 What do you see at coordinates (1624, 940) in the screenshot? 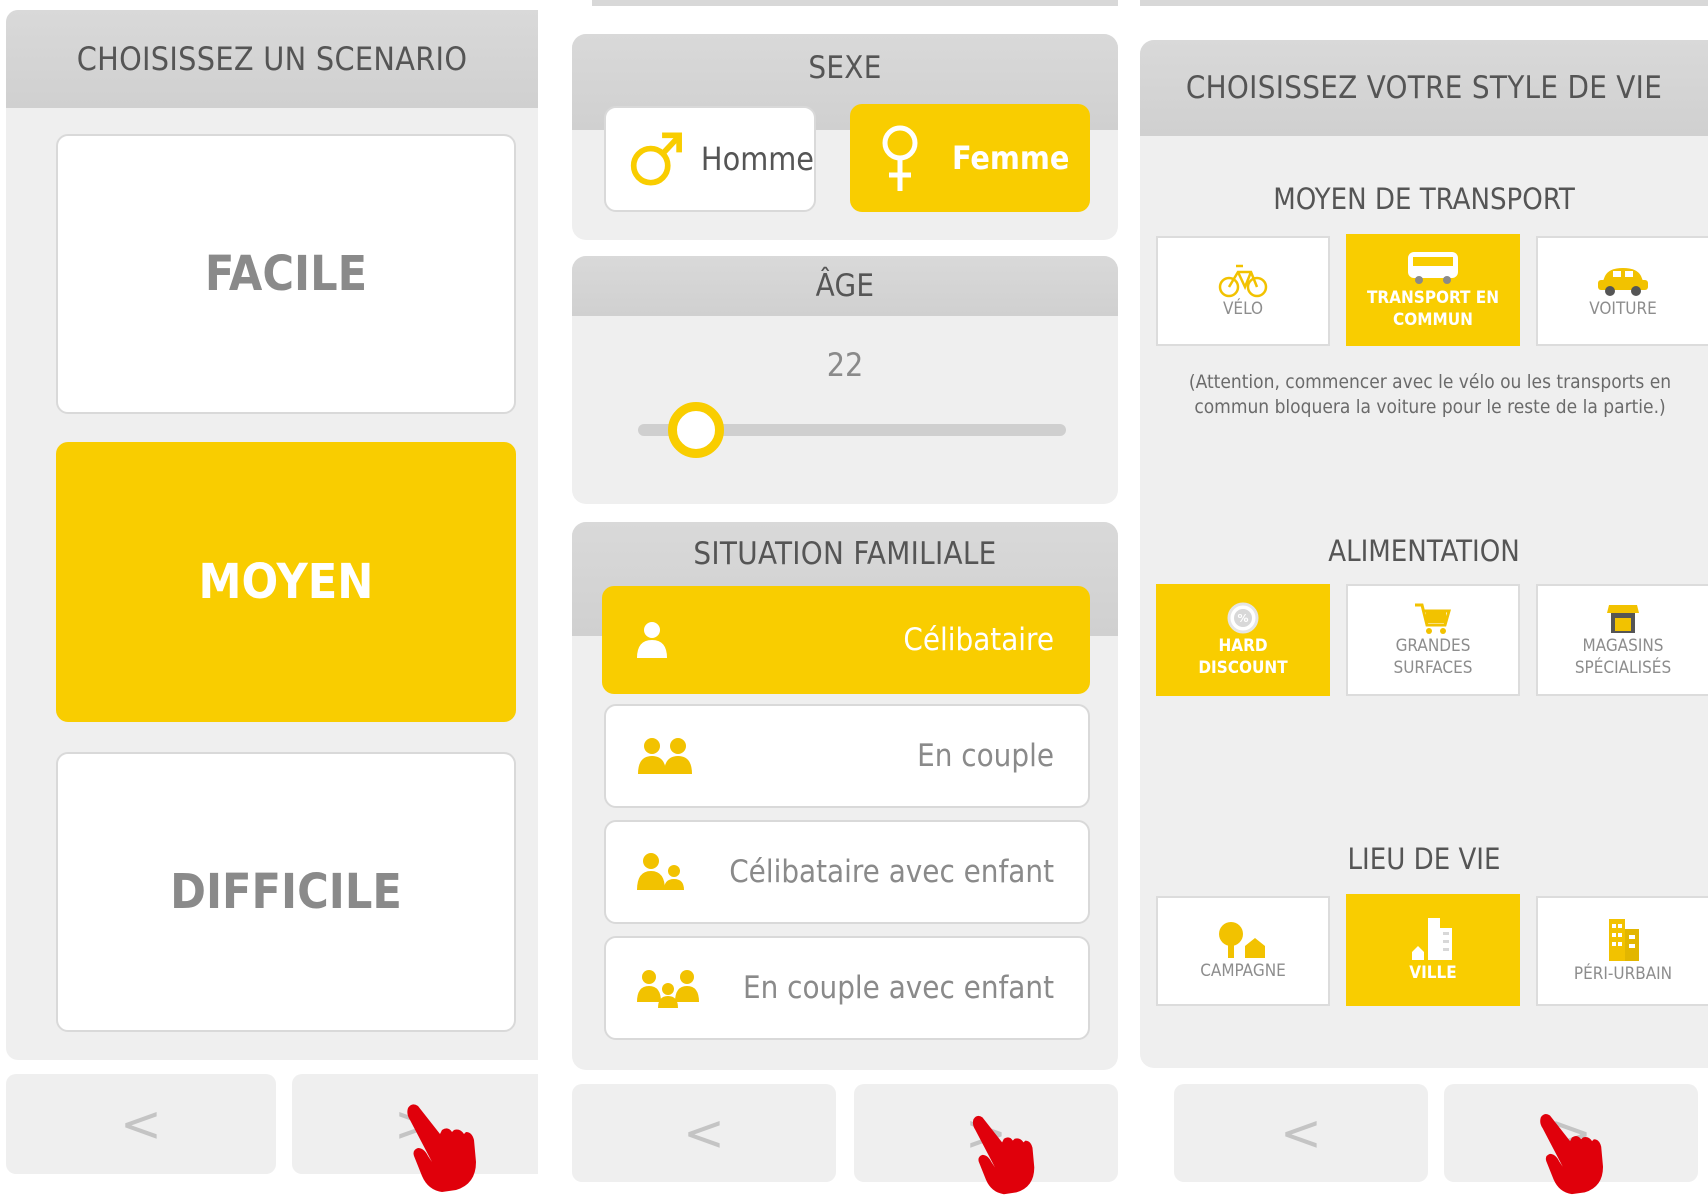
I see `suburb-buildings-icon` at bounding box center [1624, 940].